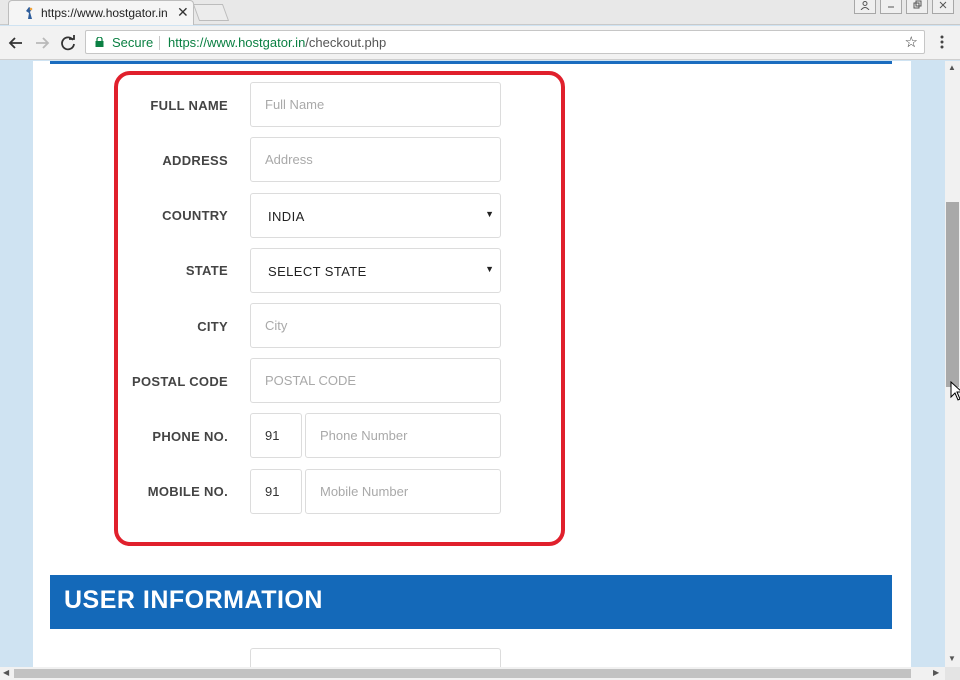 The width and height of the screenshot is (960, 680). Describe the element at coordinates (159, 43) in the screenshot. I see `address-separator` at that location.